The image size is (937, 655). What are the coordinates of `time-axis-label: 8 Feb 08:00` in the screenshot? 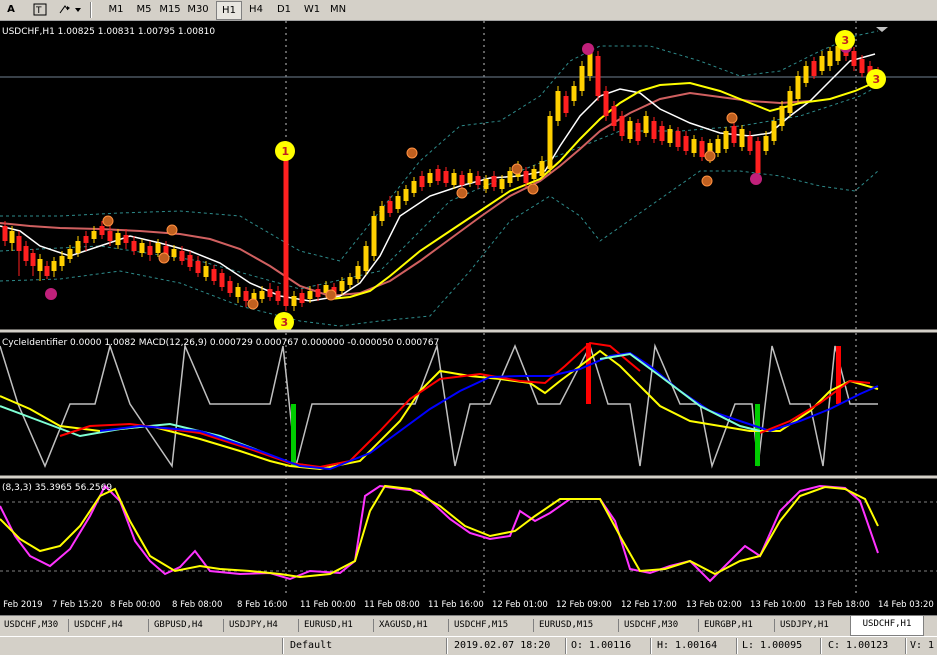 It's located at (197, 605).